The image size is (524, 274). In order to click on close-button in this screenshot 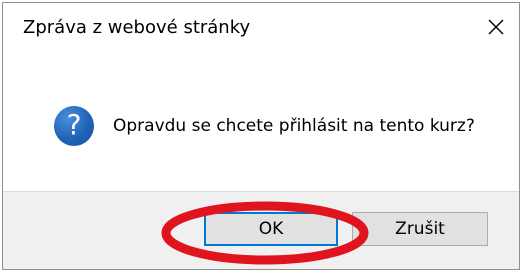, I will do `click(496, 27)`.